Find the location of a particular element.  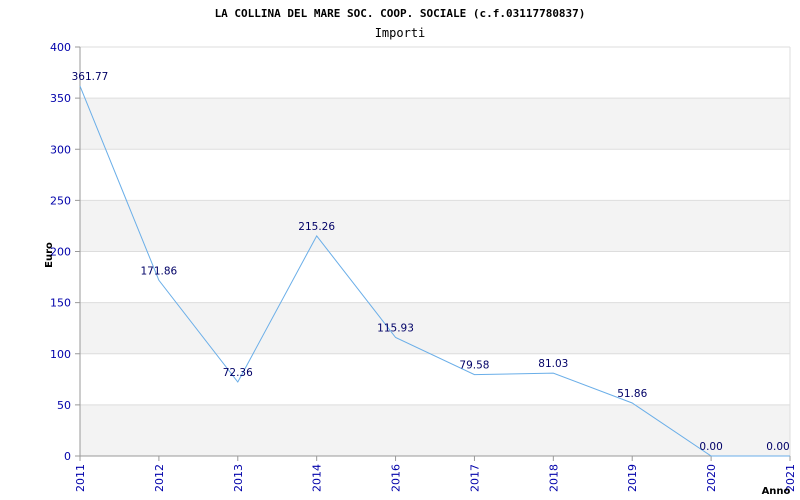

data-label: 171.86 is located at coordinates (159, 271).